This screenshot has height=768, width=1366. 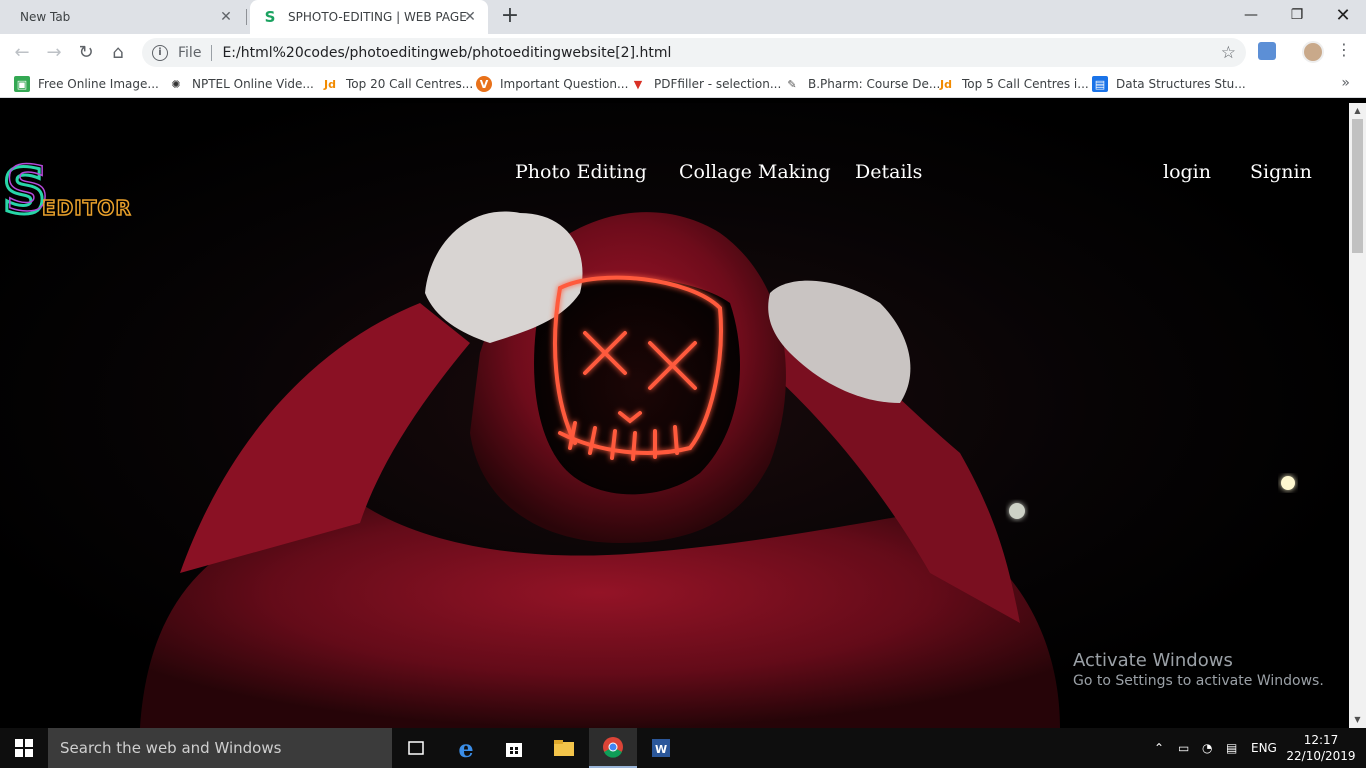 What do you see at coordinates (638, 84) in the screenshot?
I see `pdffiller-icon: ▼` at bounding box center [638, 84].